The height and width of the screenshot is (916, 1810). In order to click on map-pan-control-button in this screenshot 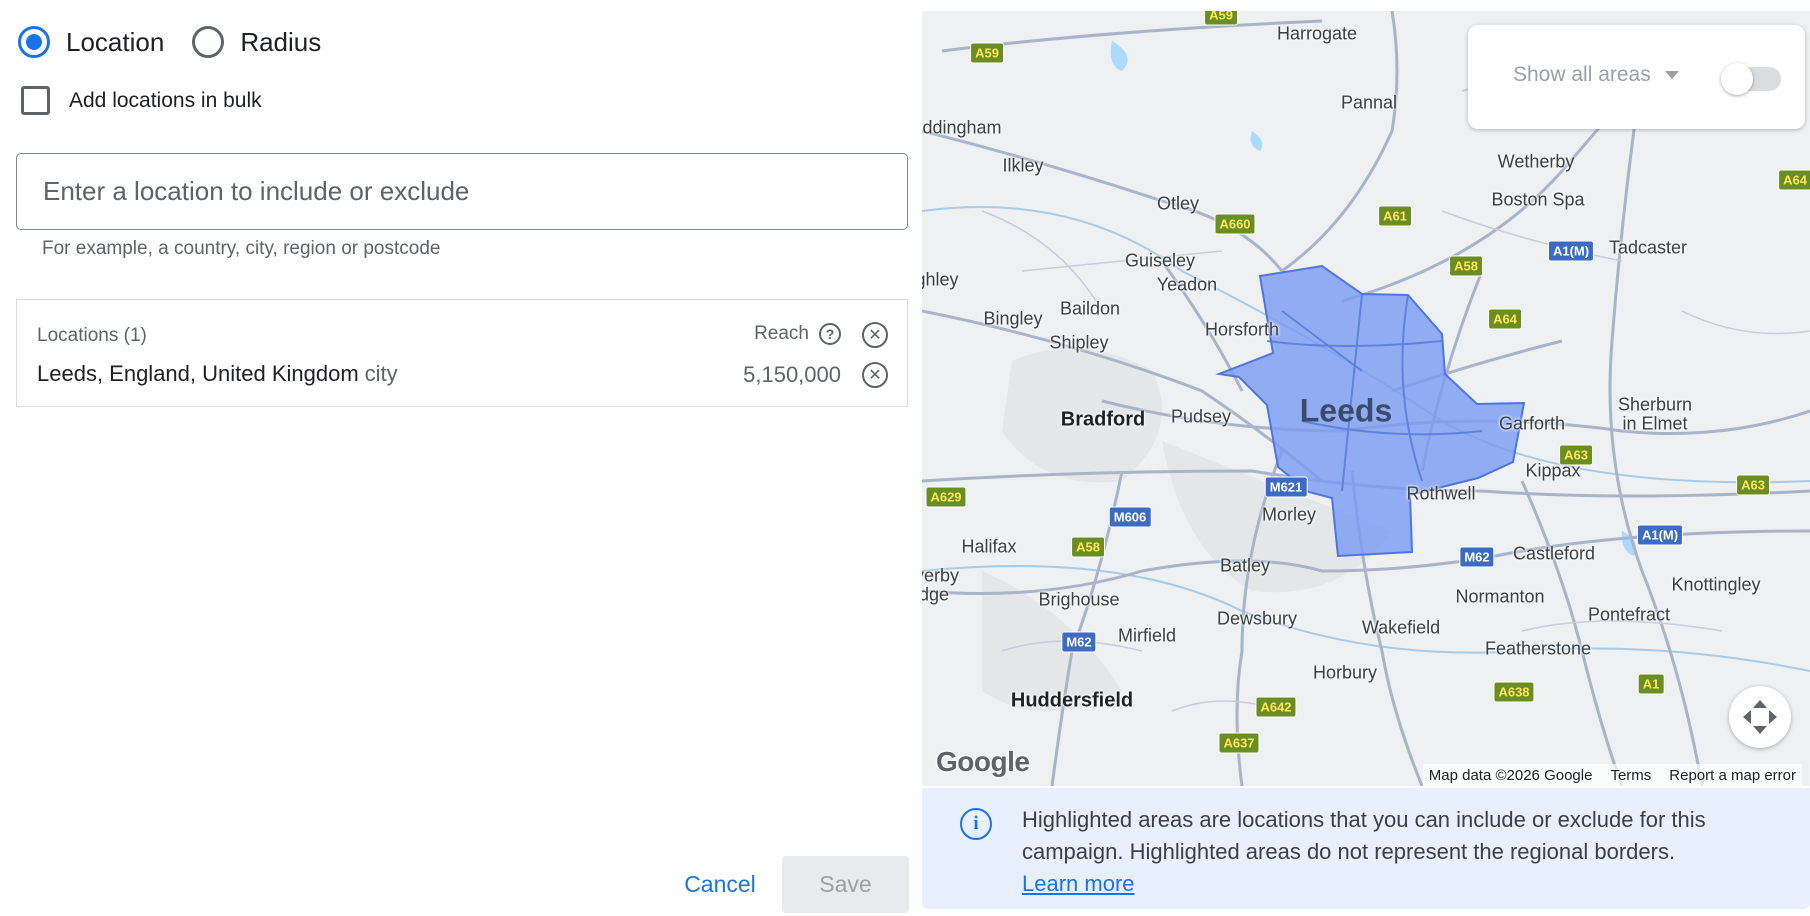, I will do `click(1760, 717)`.